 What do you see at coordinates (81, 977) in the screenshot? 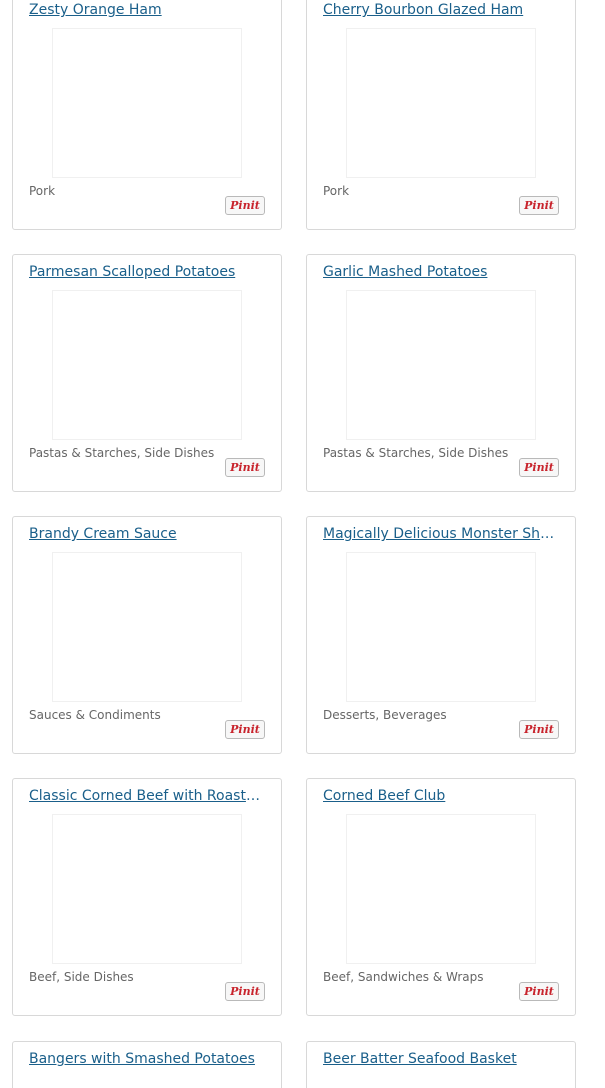
I see `recipe-category: Beef, Side Dishes` at bounding box center [81, 977].